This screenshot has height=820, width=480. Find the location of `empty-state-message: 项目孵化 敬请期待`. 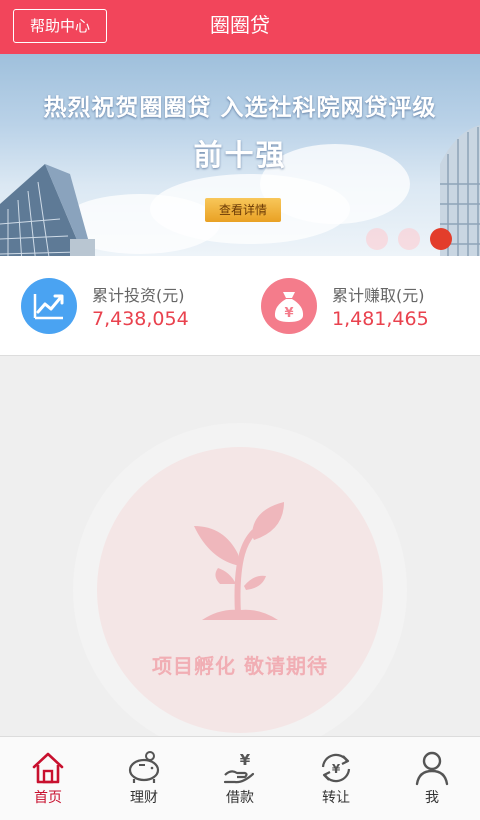

empty-state-message: 项目孵化 敬请期待 is located at coordinates (240, 666).